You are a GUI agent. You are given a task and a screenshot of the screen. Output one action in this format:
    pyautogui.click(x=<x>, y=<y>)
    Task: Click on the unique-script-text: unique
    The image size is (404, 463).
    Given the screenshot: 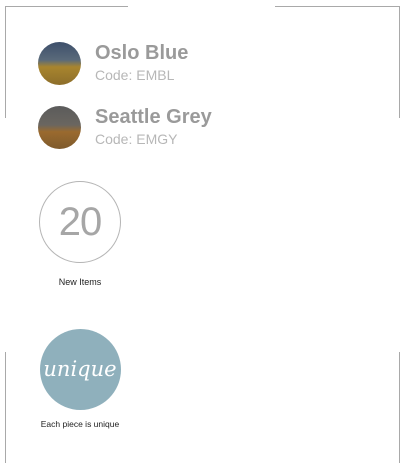 What is the action you would take?
    pyautogui.click(x=79, y=369)
    